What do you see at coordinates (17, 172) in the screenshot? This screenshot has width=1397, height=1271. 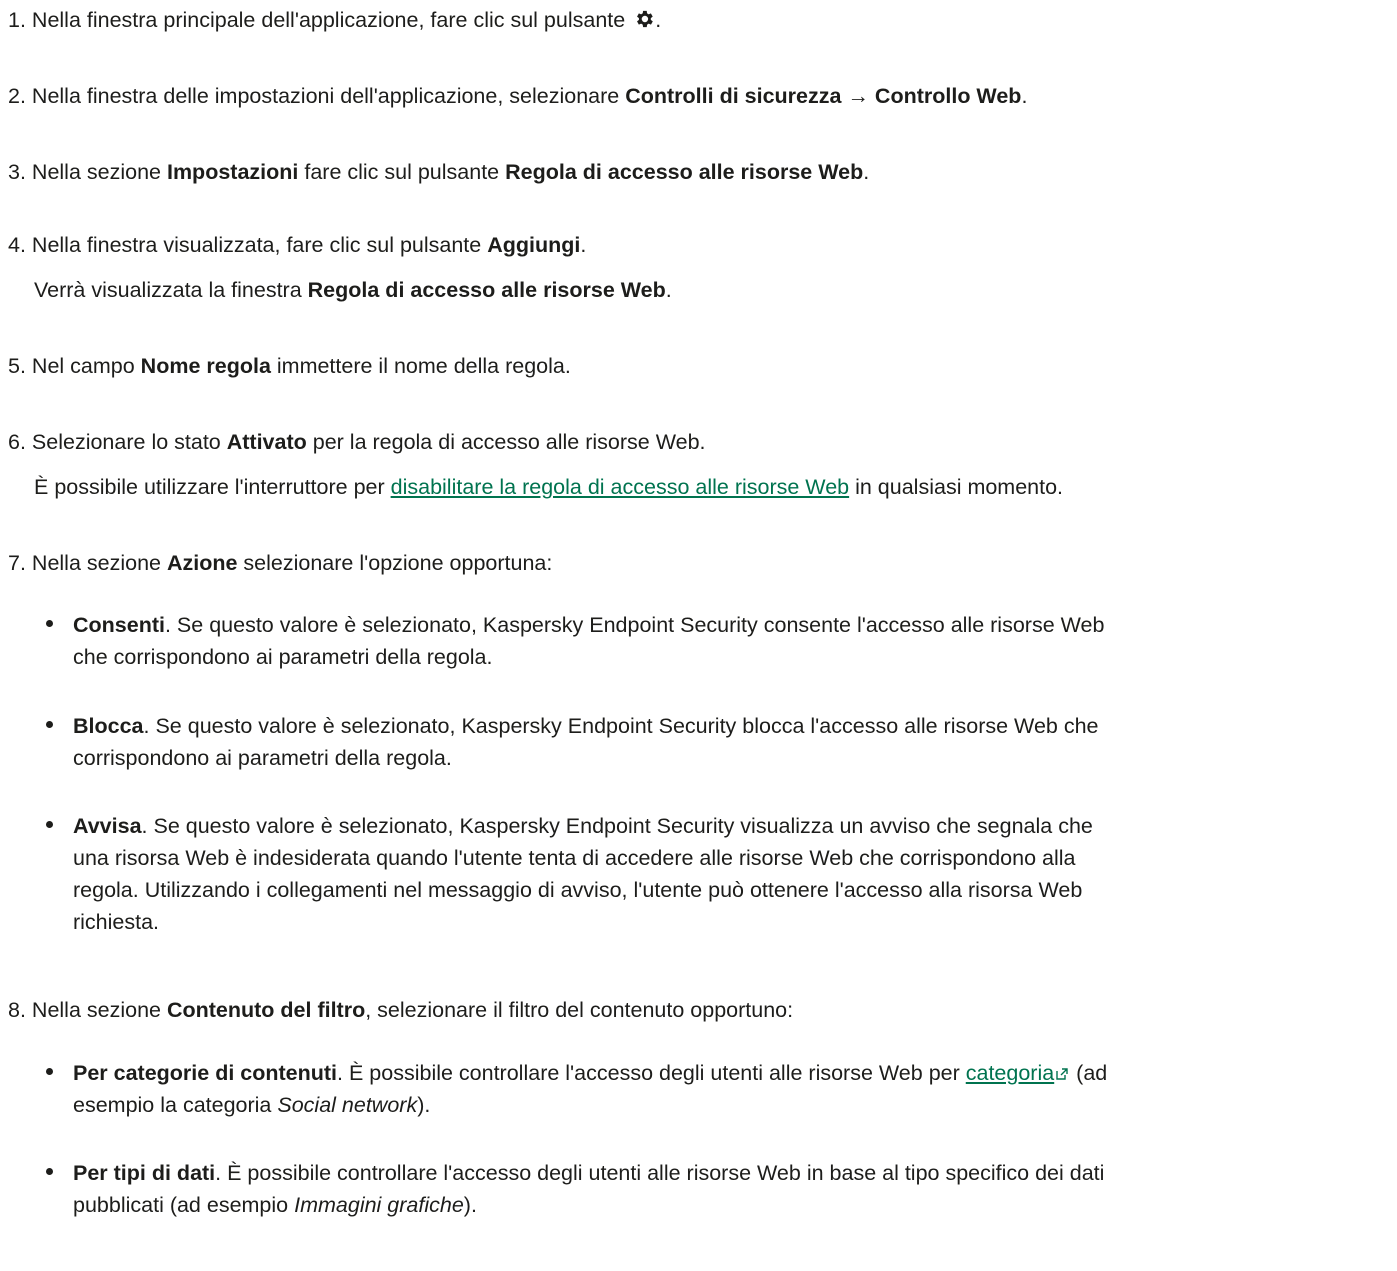 I see `step-number: 3.` at bounding box center [17, 172].